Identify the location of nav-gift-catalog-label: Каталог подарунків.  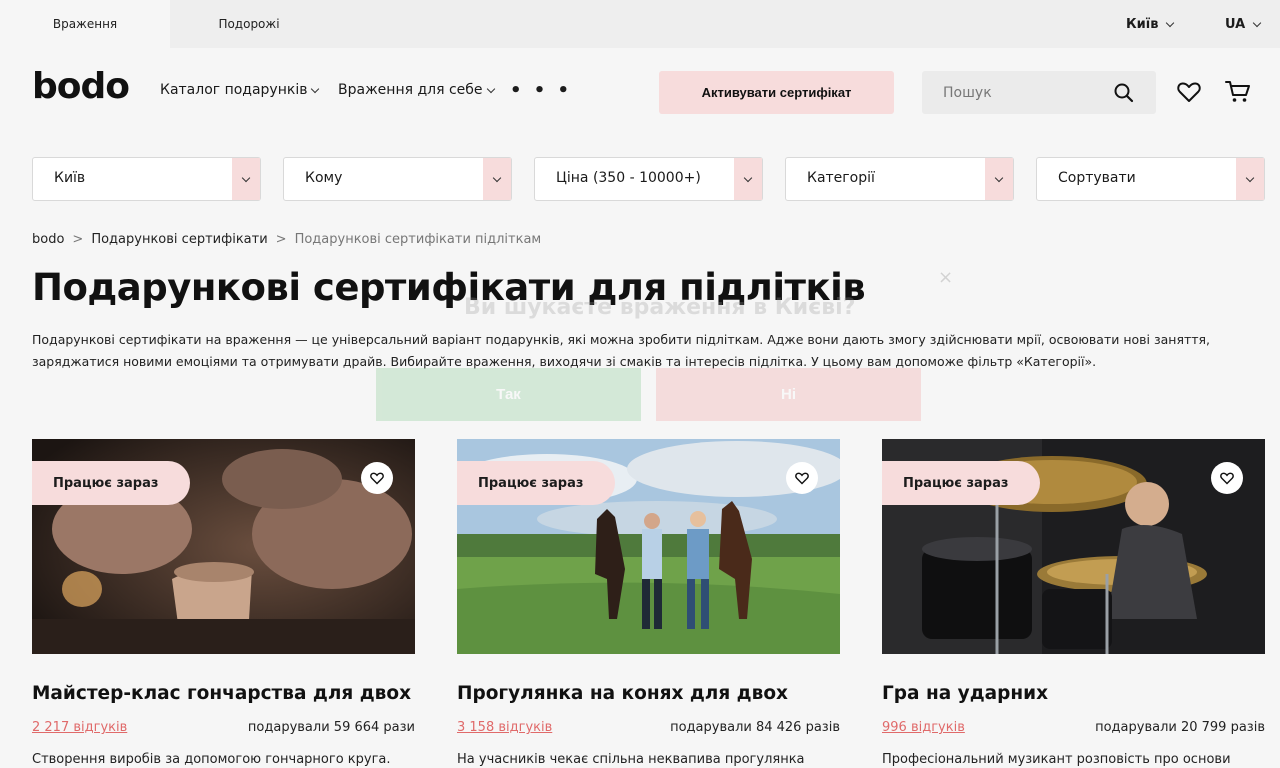
(234, 90).